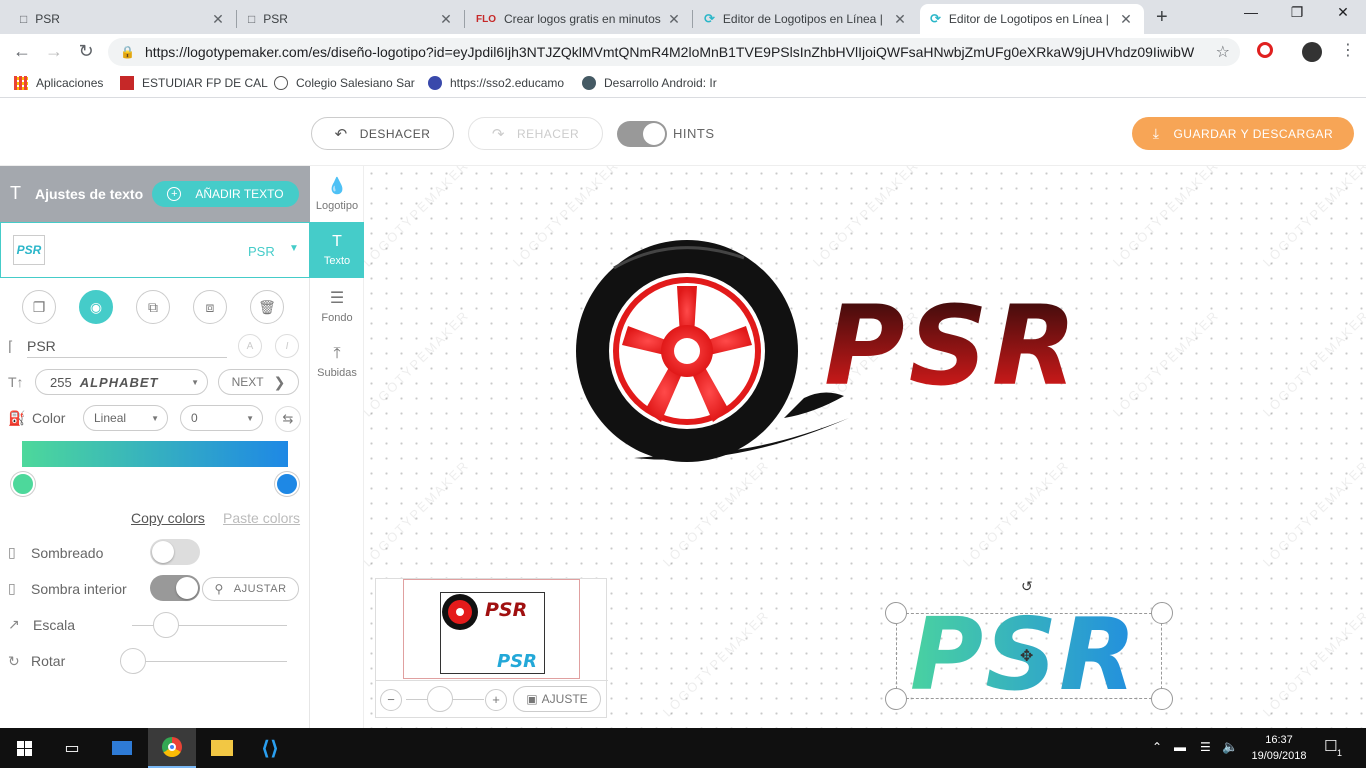 The width and height of the screenshot is (1366, 768). I want to click on text-layer-select: PSR PSR ▼, so click(155, 250).